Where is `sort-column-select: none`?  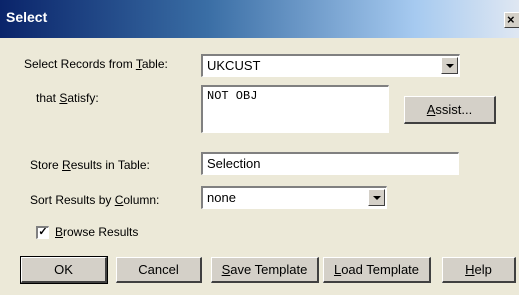
sort-column-select: none is located at coordinates (294, 197).